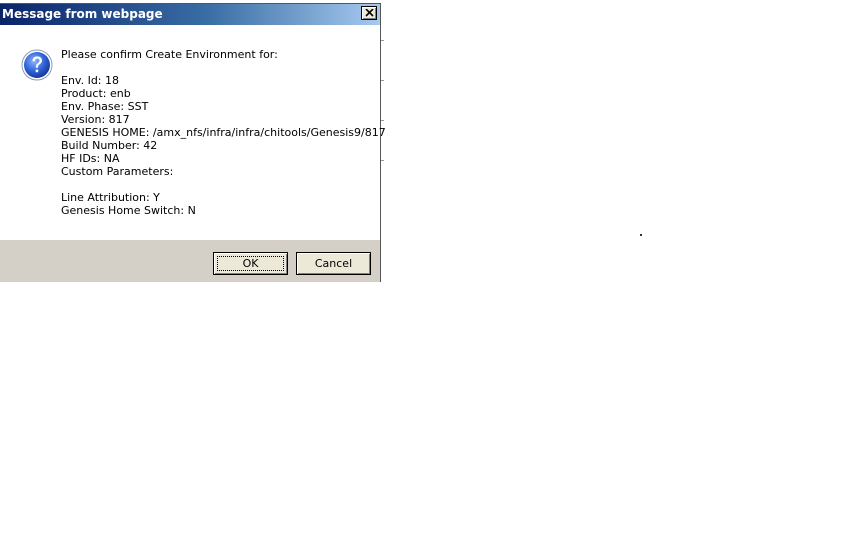  I want to click on message-prompt: Please confirm Create Environment for:, so click(169, 54).